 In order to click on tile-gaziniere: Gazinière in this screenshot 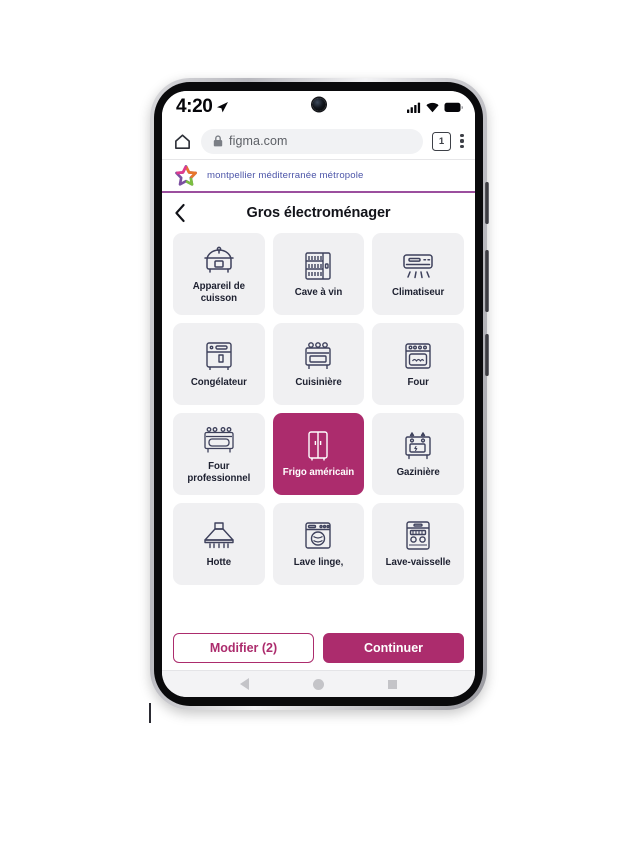, I will do `click(418, 454)`.